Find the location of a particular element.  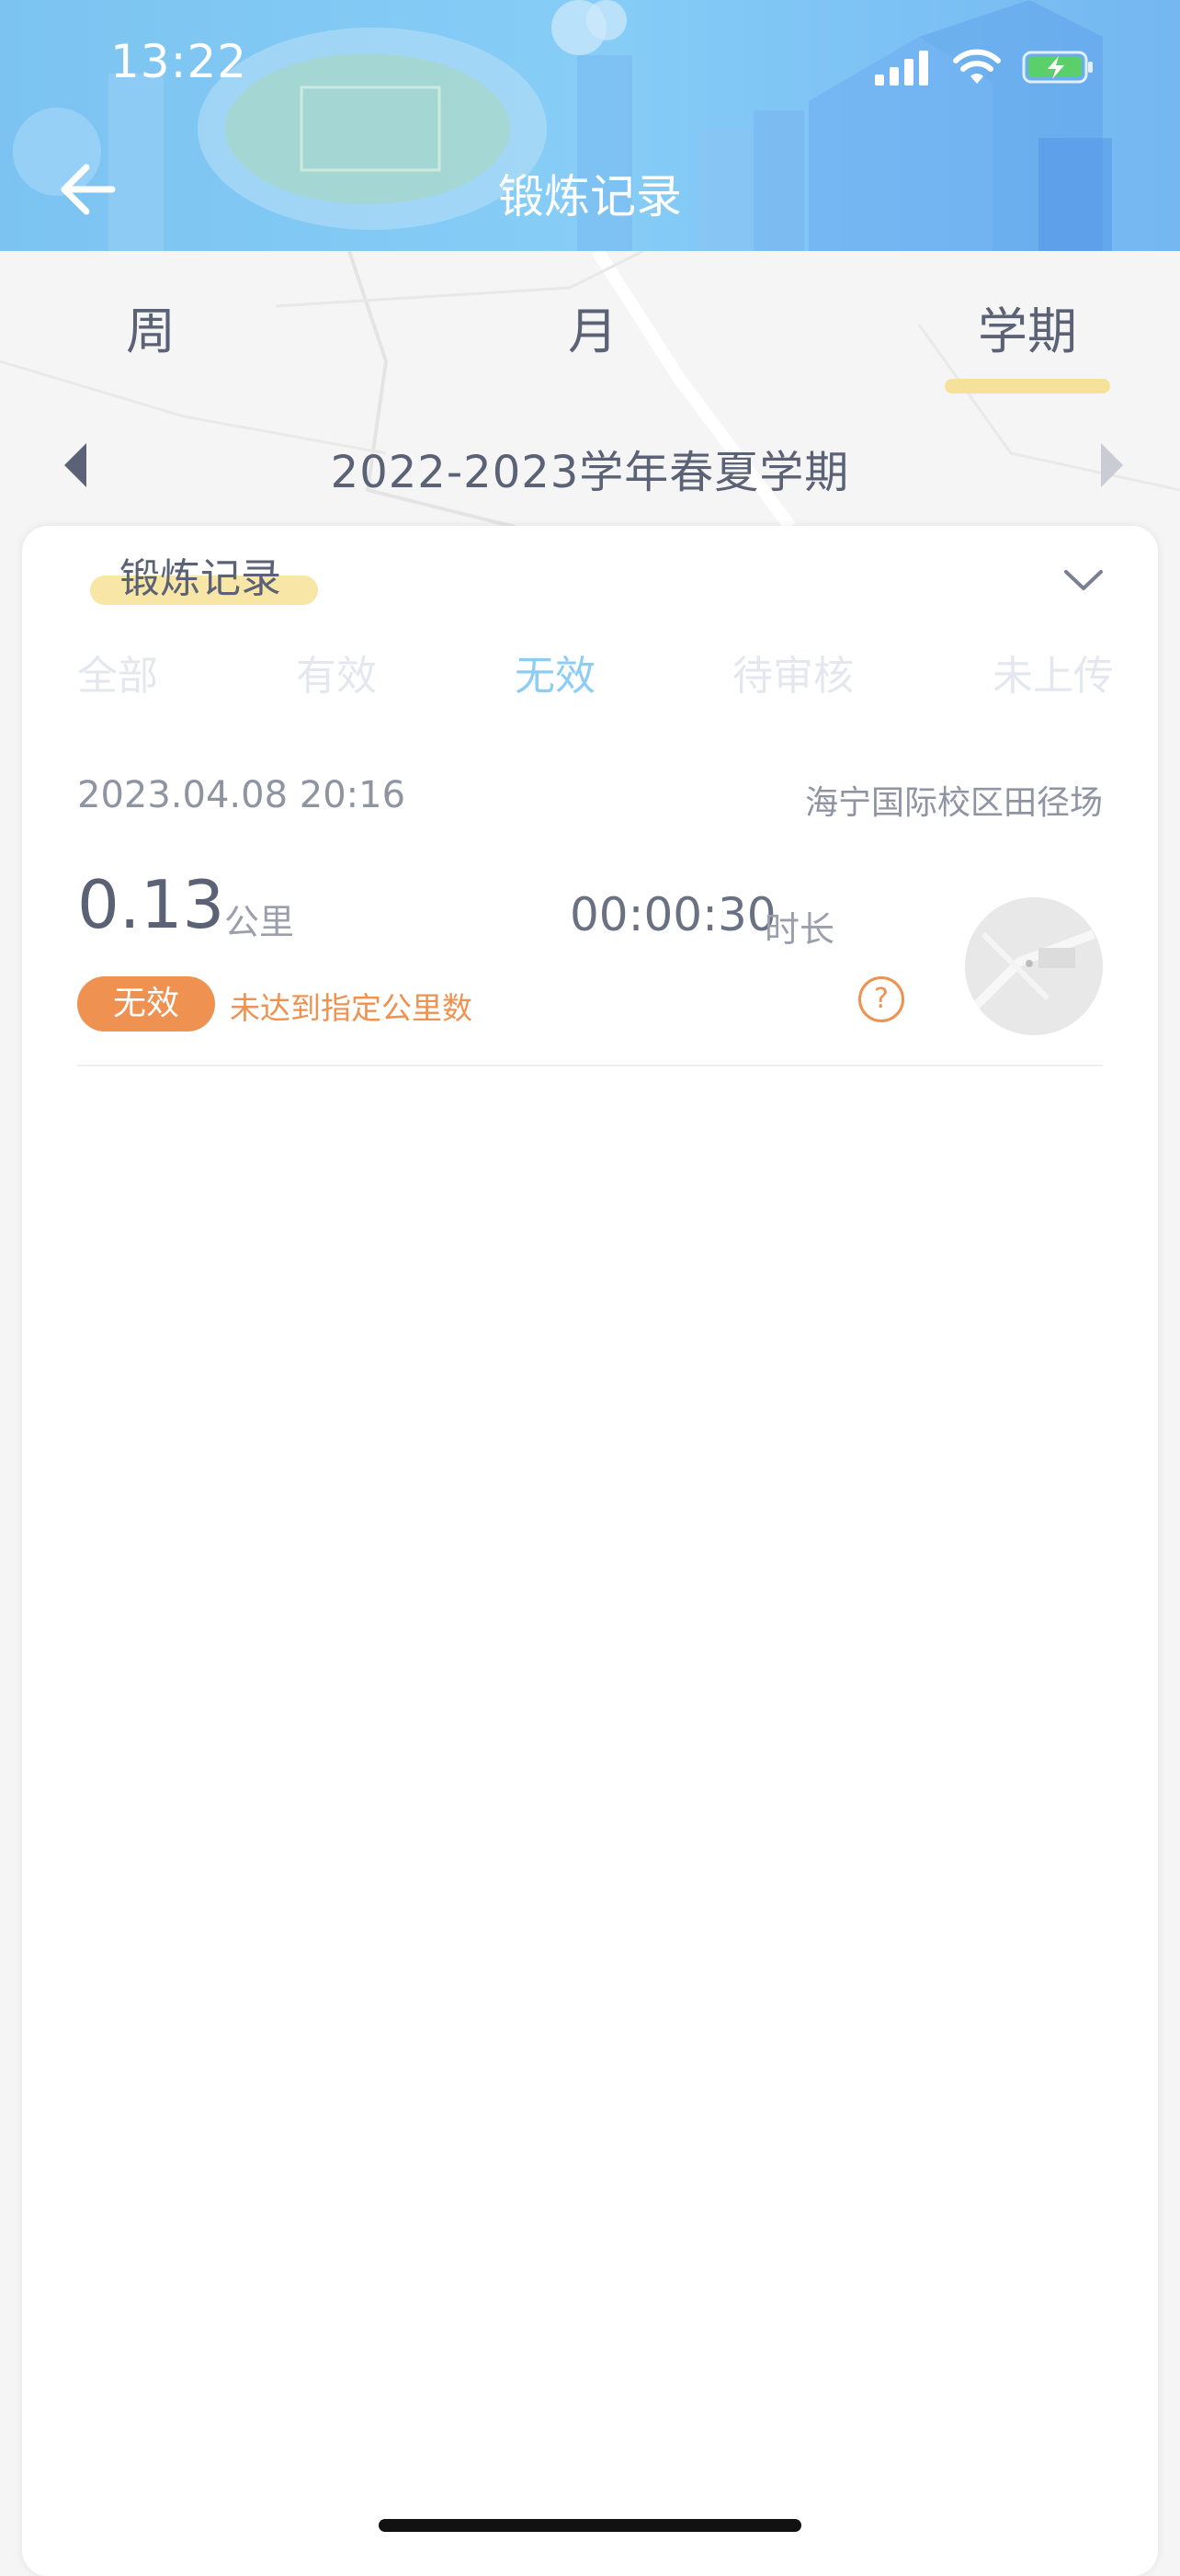

signal-icon is located at coordinates (901, 68).